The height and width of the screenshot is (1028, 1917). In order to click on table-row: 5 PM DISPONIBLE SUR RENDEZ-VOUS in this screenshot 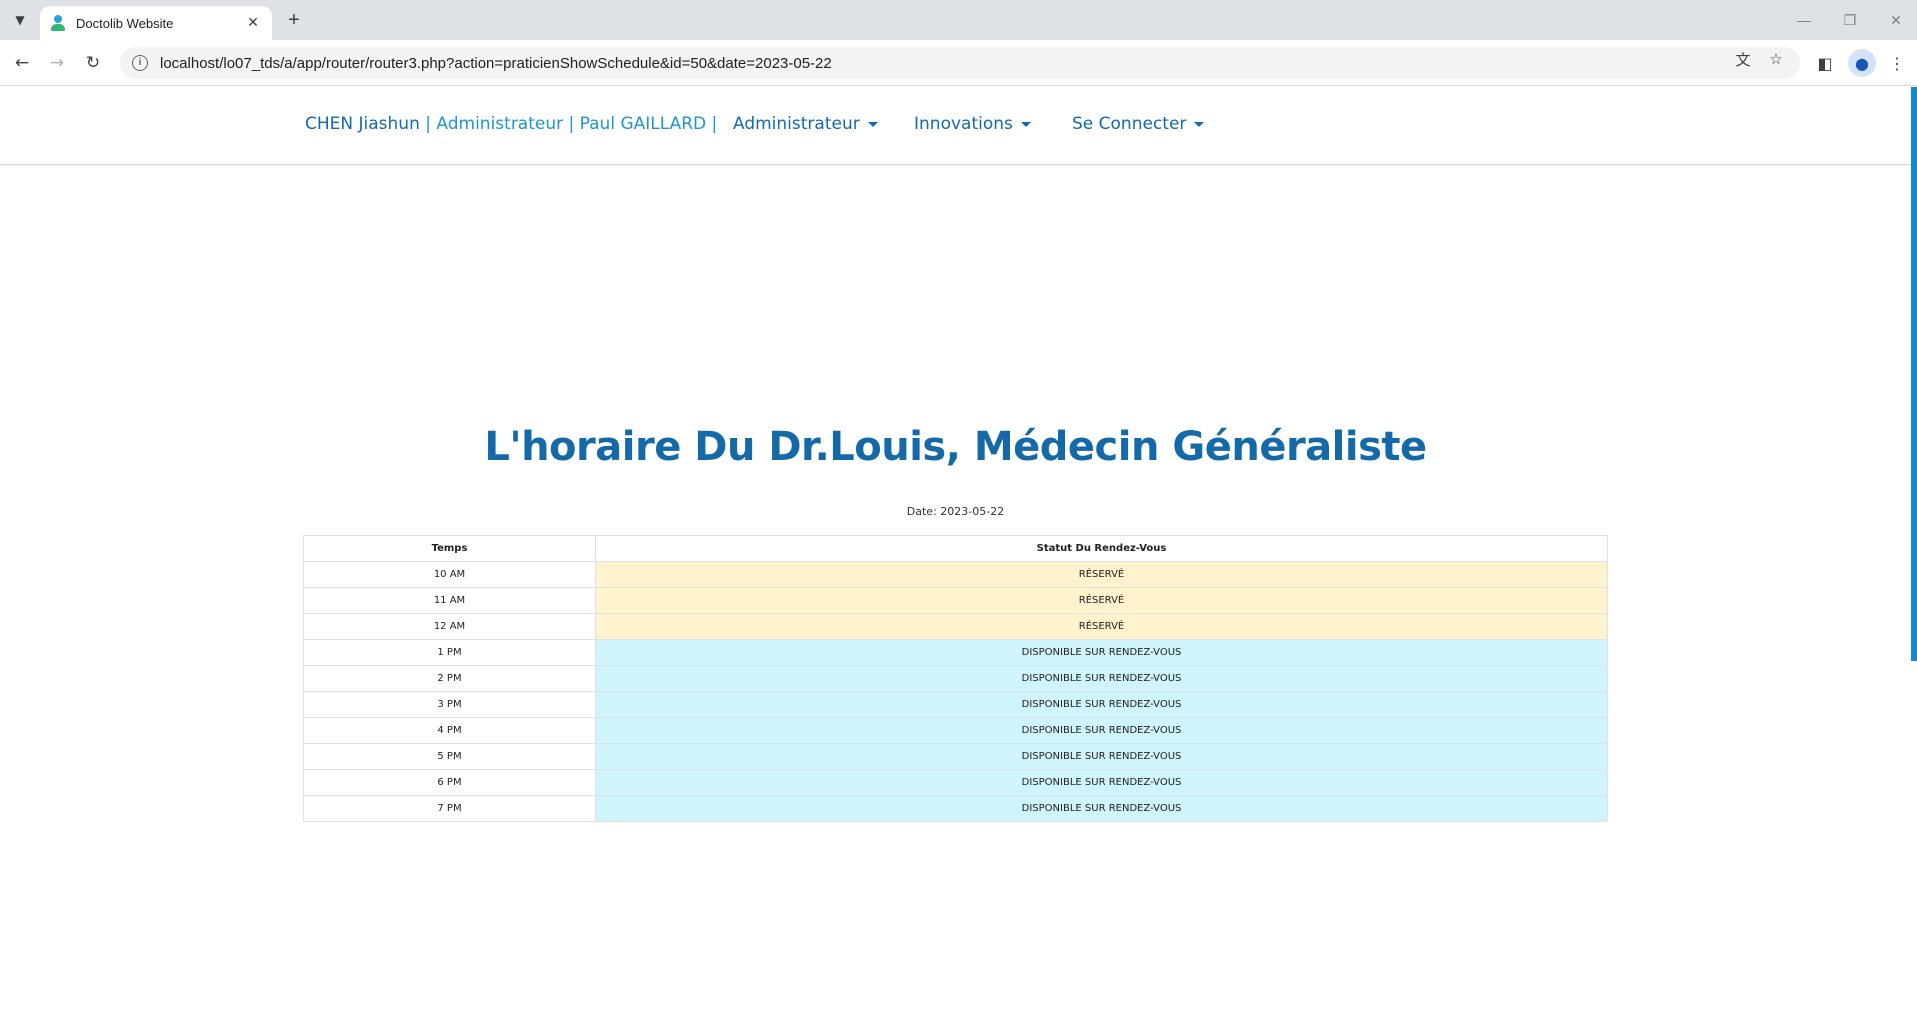, I will do `click(955, 756)`.